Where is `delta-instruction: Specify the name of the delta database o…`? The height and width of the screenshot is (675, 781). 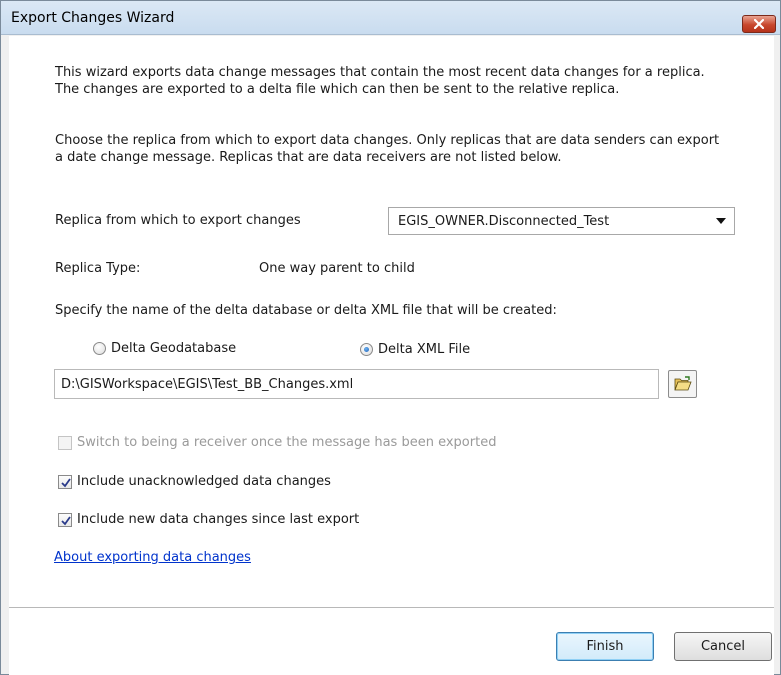 delta-instruction: Specify the name of the delta database o… is located at coordinates (306, 310).